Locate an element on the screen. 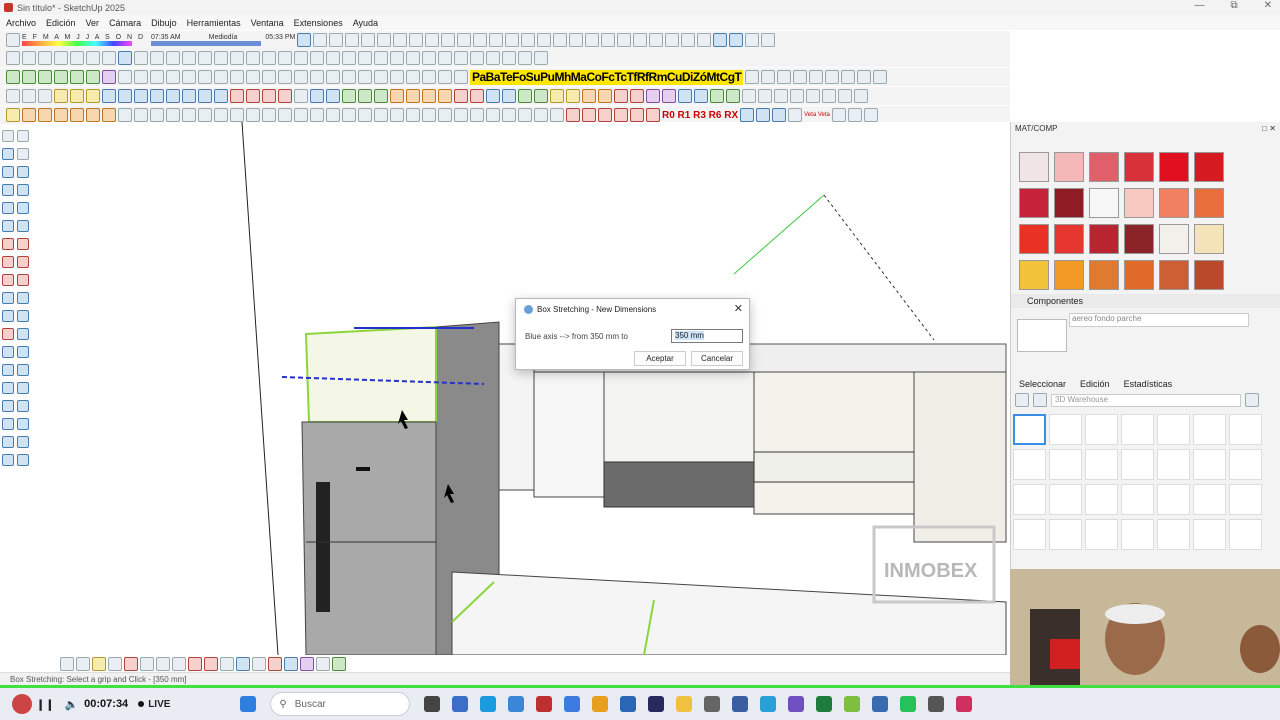 Image resolution: width=1280 pixels, height=720 pixels. previous-view-icon is located at coordinates (23, 388).